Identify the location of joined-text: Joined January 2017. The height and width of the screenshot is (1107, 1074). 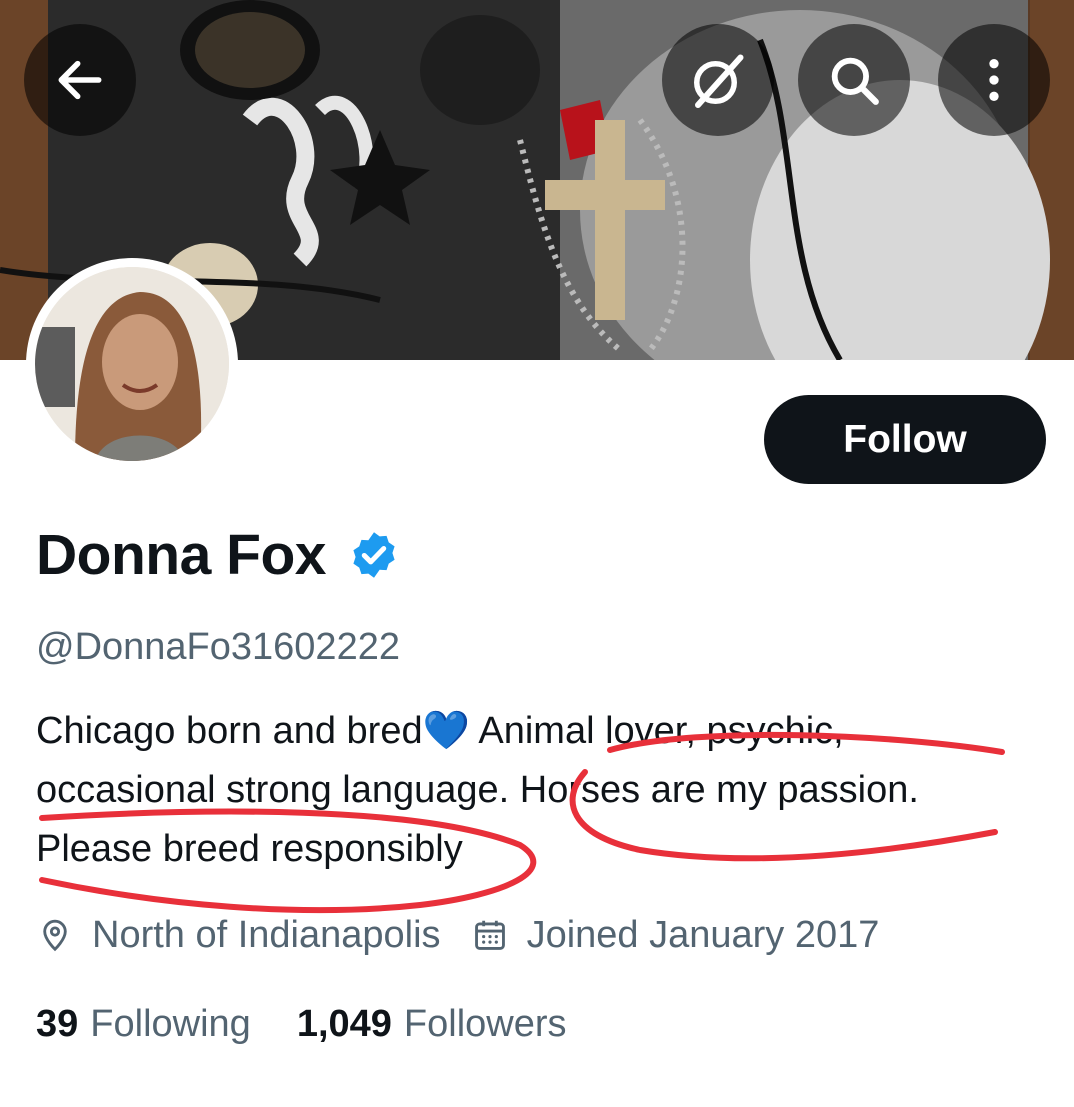
(703, 935).